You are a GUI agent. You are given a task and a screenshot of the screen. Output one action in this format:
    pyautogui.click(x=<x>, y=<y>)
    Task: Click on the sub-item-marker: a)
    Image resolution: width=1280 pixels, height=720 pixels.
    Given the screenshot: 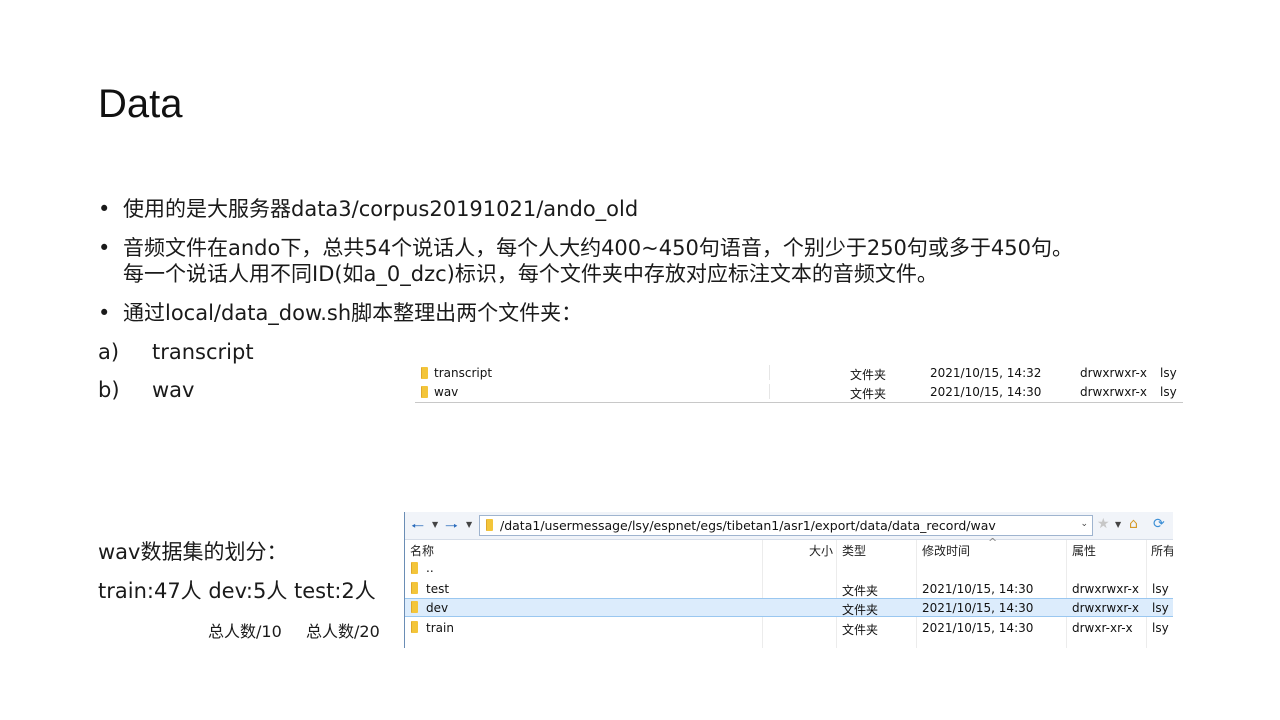 What is the action you would take?
    pyautogui.click(x=109, y=352)
    